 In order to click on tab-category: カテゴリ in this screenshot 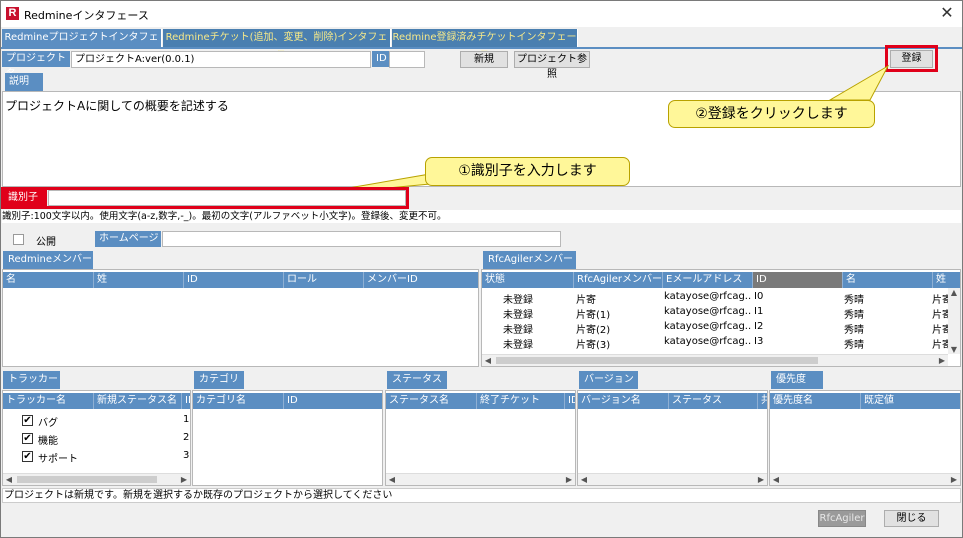, I will do `click(219, 380)`.